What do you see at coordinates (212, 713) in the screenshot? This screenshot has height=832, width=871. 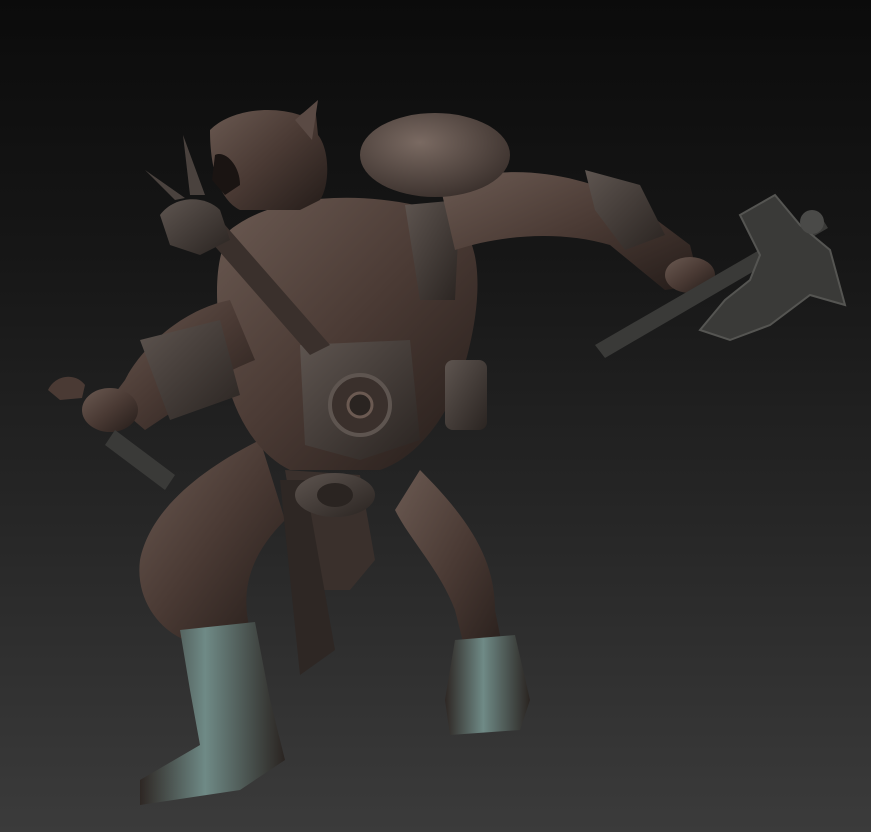 I see `left-boot` at bounding box center [212, 713].